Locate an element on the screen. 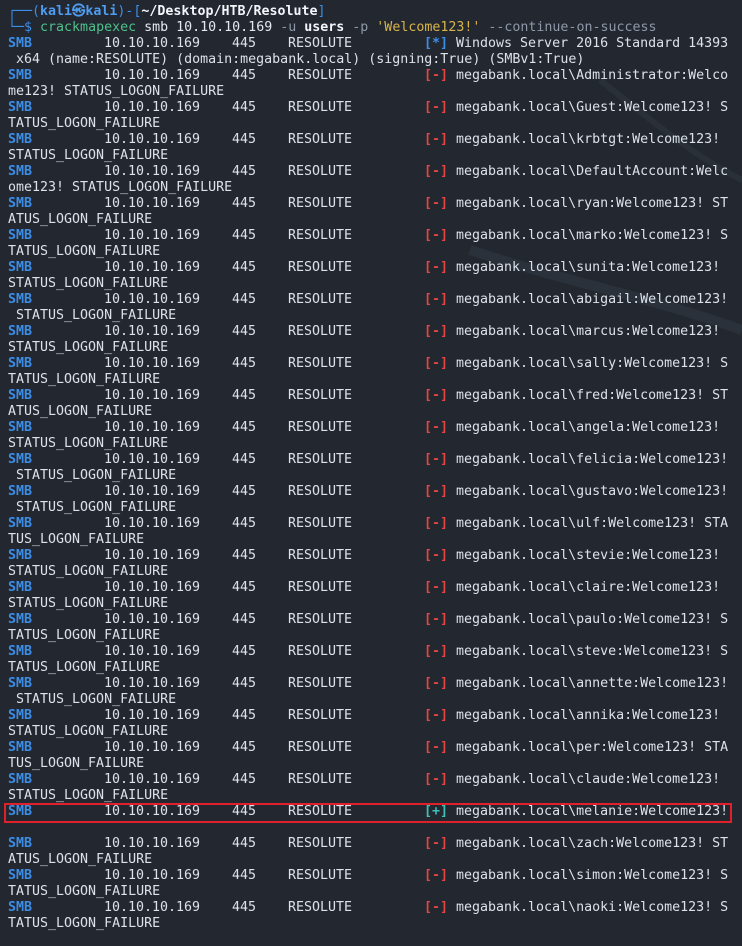 The image size is (742, 946). flag-continue: --continue-on-success is located at coordinates (568, 27).